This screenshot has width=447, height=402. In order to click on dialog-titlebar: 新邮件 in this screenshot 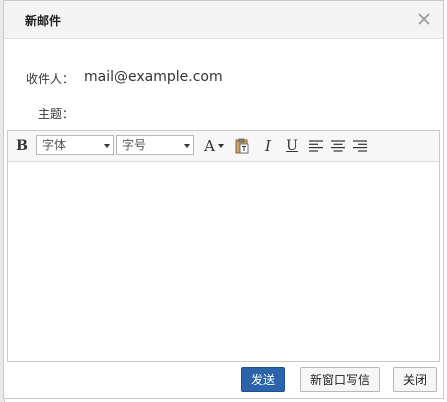, I will do `click(223, 20)`.